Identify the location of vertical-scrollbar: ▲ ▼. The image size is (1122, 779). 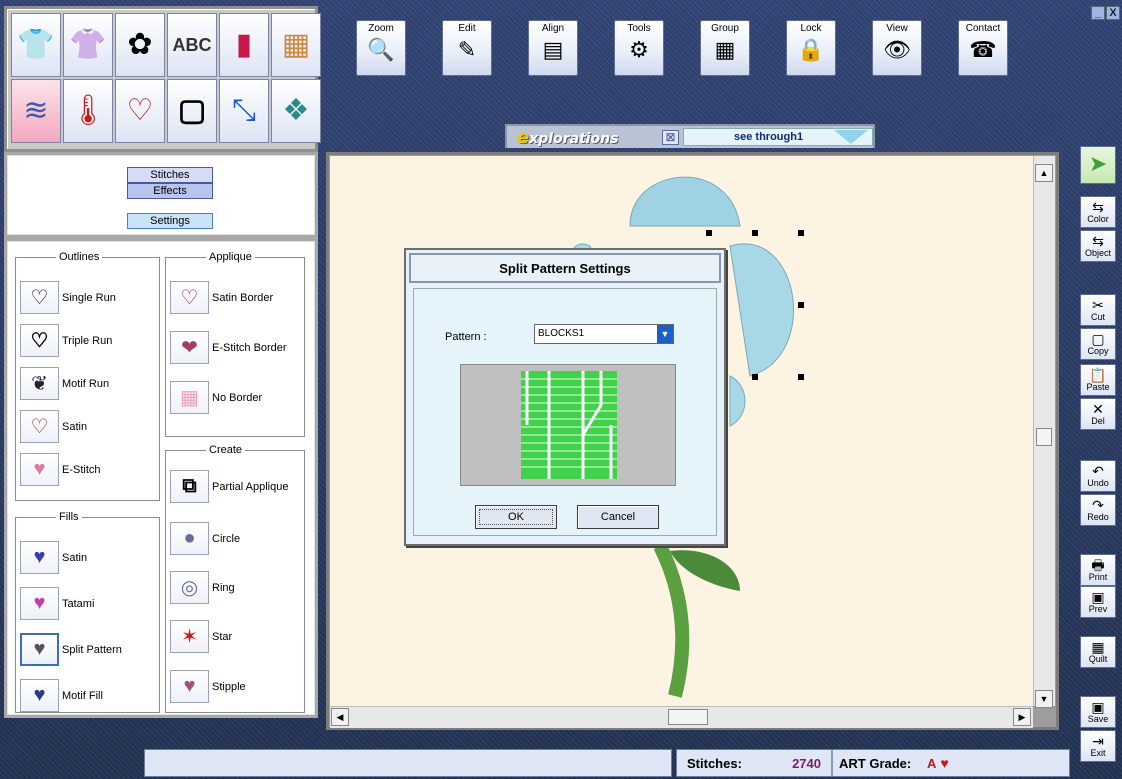
(1044, 432).